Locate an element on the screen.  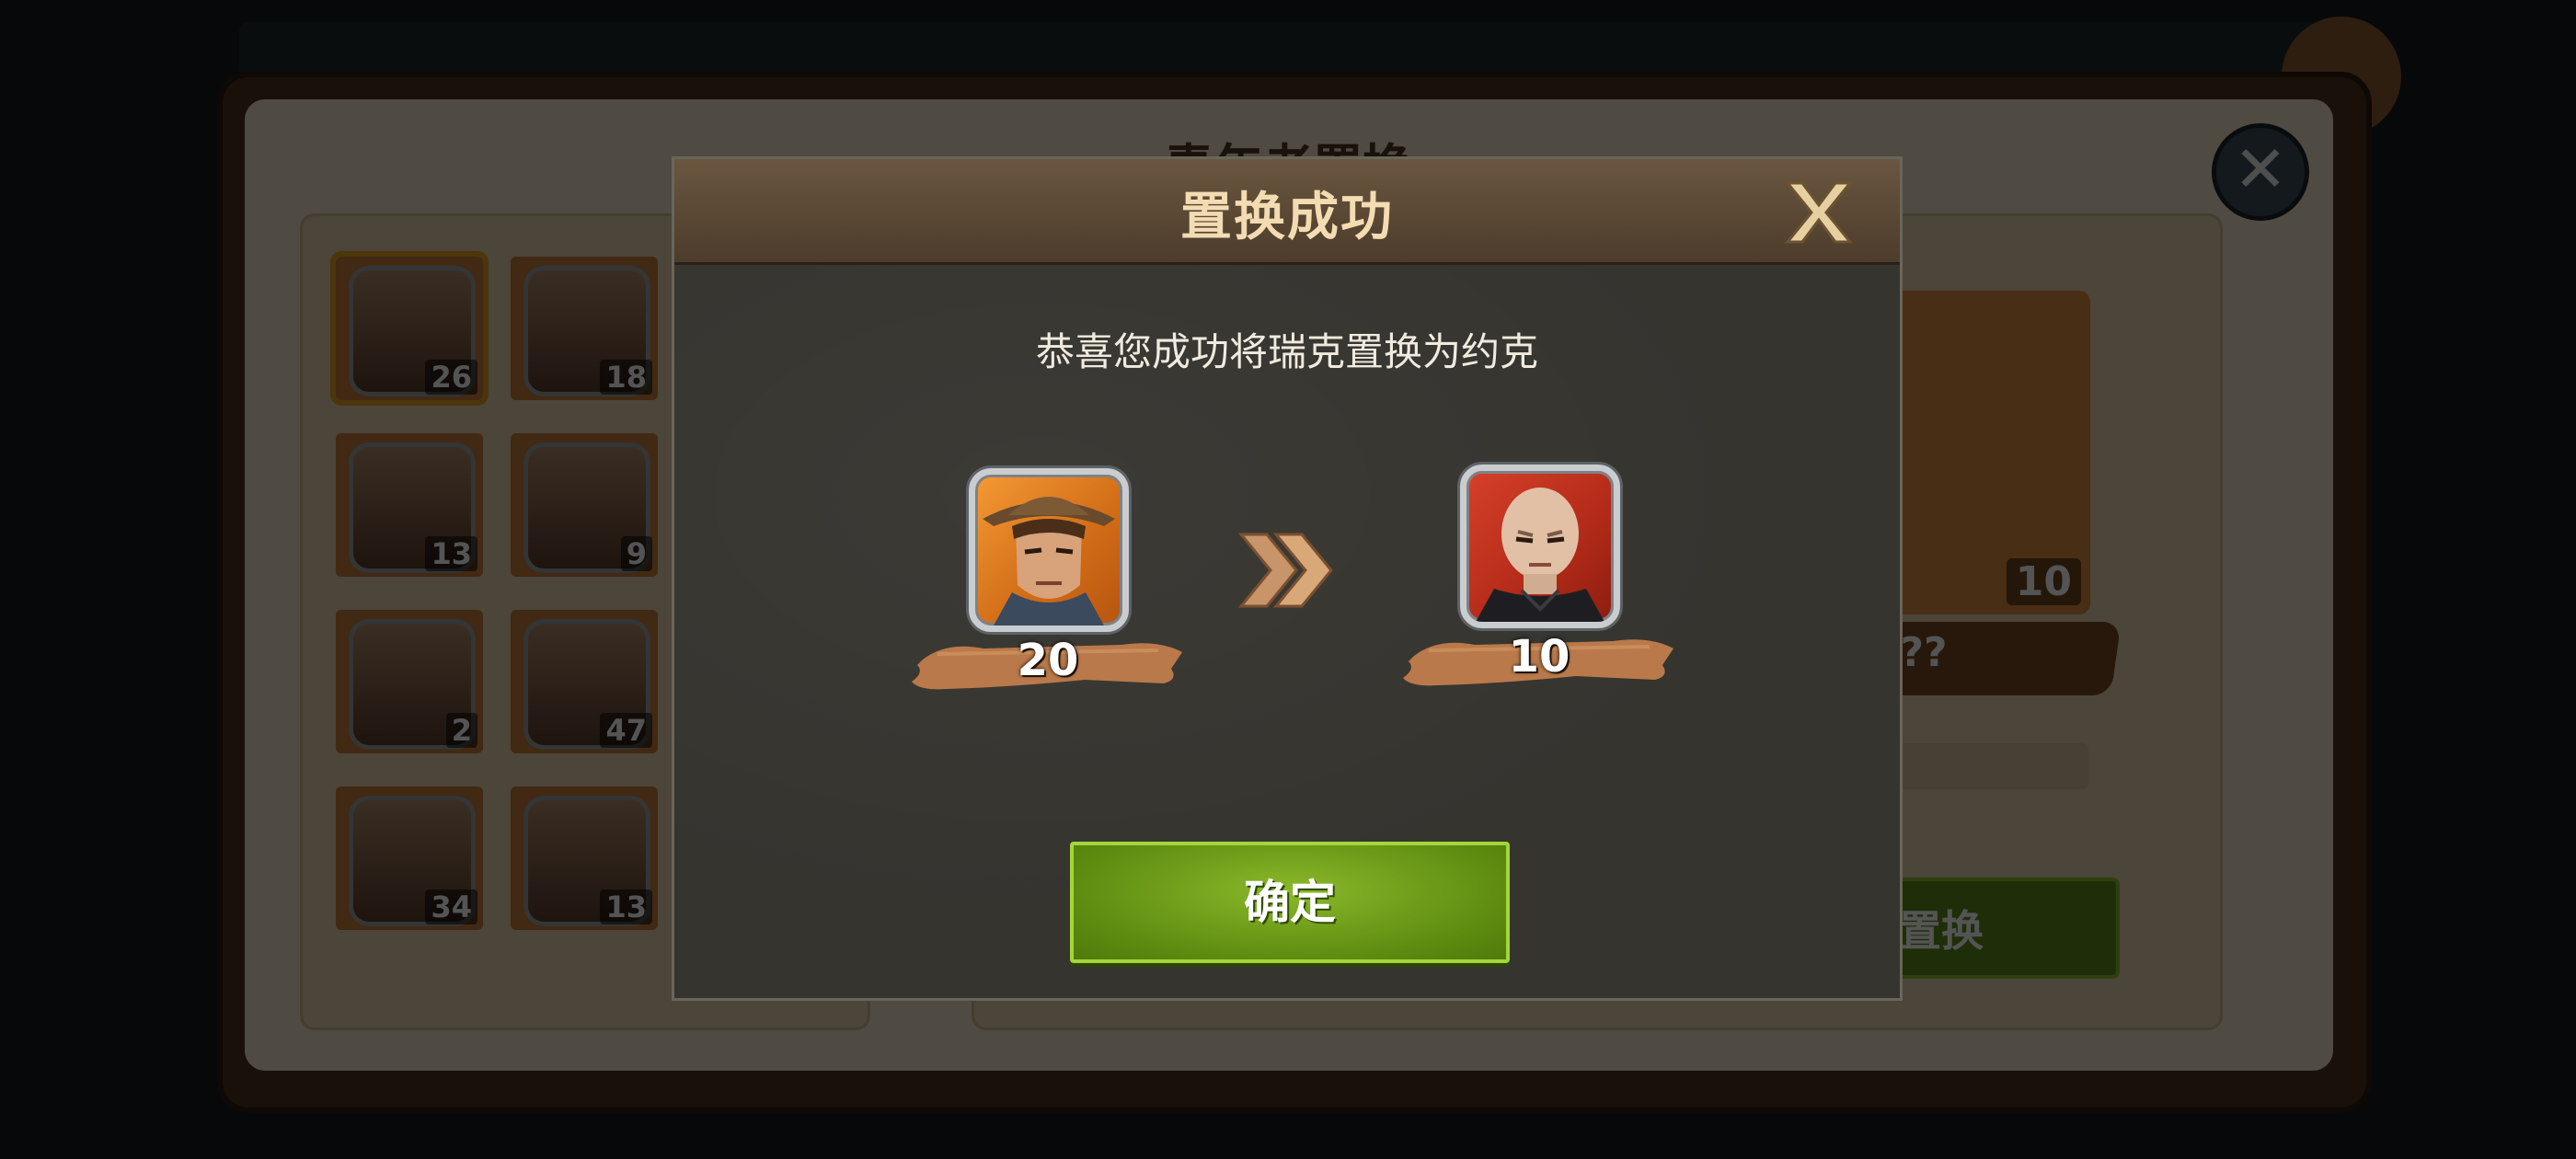
panel-close-button: ✕ is located at coordinates (2260, 172).